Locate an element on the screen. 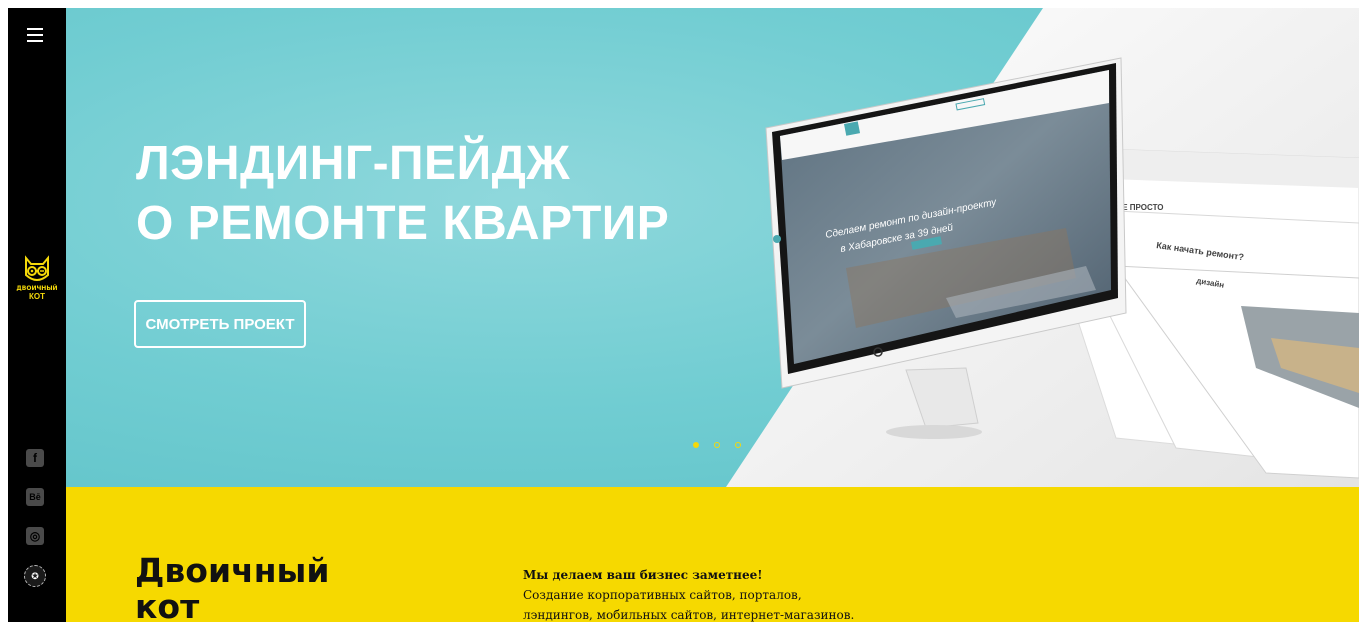 This screenshot has width=1359, height=622. round-badge-icon: ✪ is located at coordinates (35, 576).